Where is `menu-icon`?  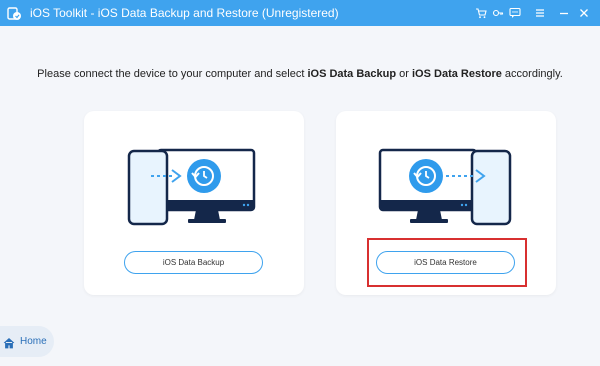 menu-icon is located at coordinates (540, 13).